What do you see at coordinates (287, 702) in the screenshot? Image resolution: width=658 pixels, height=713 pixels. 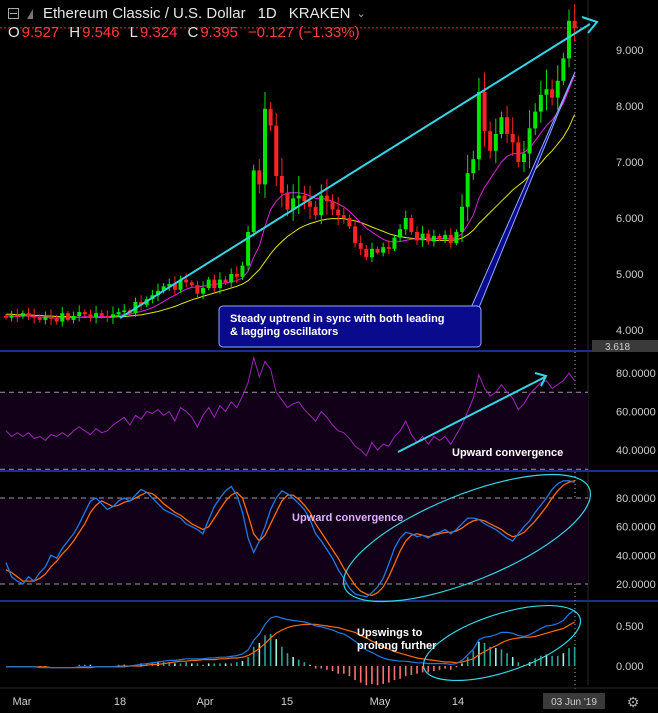 I see `x-tick-label: 15` at bounding box center [287, 702].